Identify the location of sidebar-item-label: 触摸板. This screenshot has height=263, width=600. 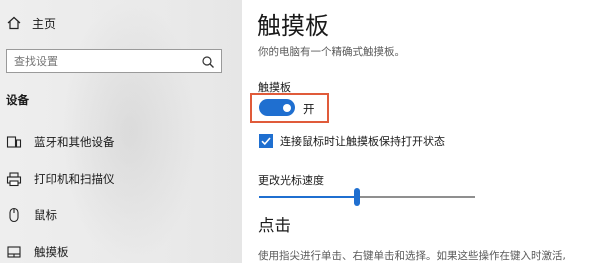
(51, 252).